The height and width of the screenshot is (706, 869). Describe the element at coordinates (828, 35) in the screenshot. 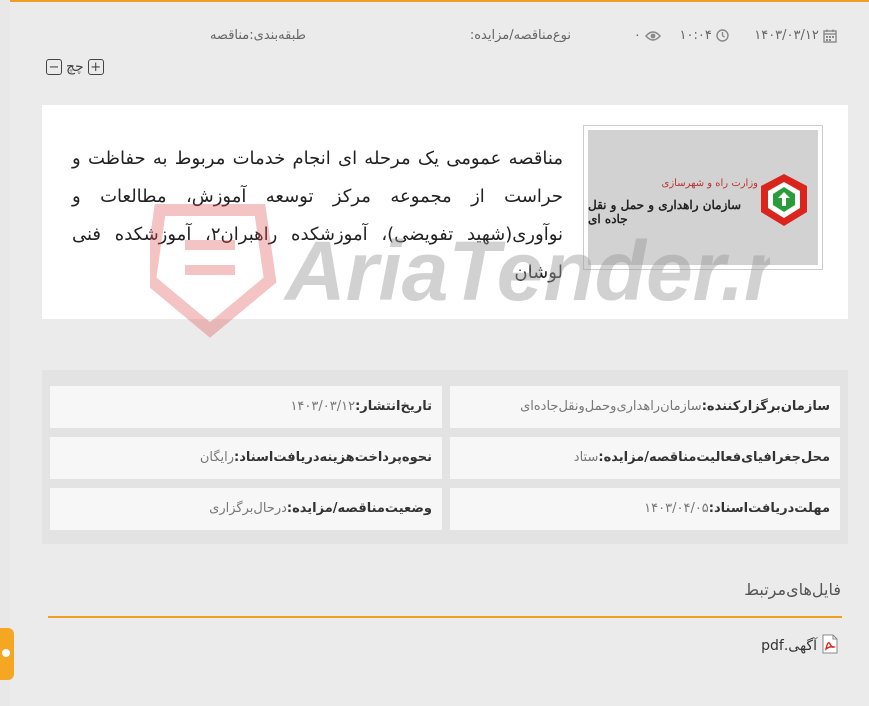

I see `calendar-icon` at that location.